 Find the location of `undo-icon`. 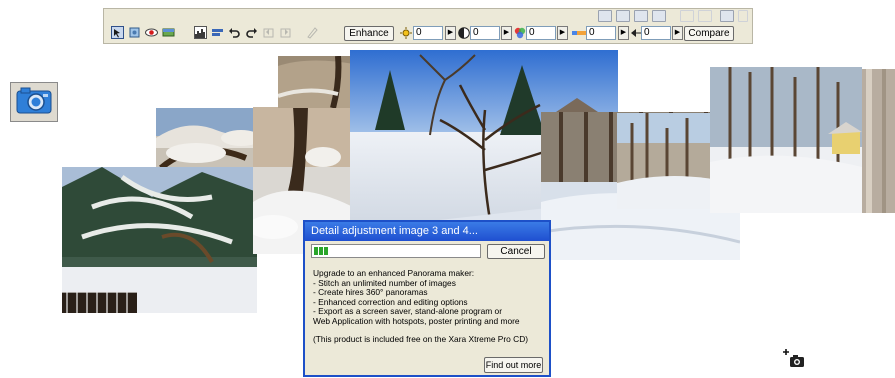

undo-icon is located at coordinates (234, 32).